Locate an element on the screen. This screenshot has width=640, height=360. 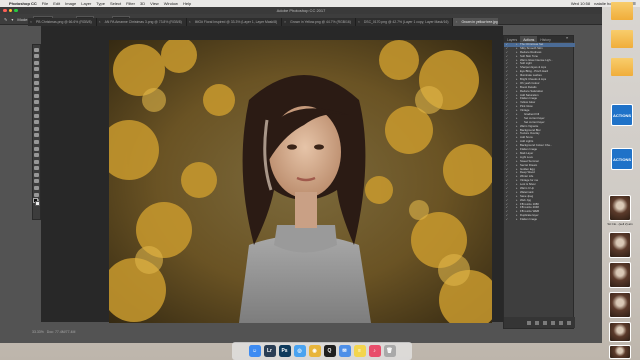
dodge-tool-icon is located at coordinates (36, 135).